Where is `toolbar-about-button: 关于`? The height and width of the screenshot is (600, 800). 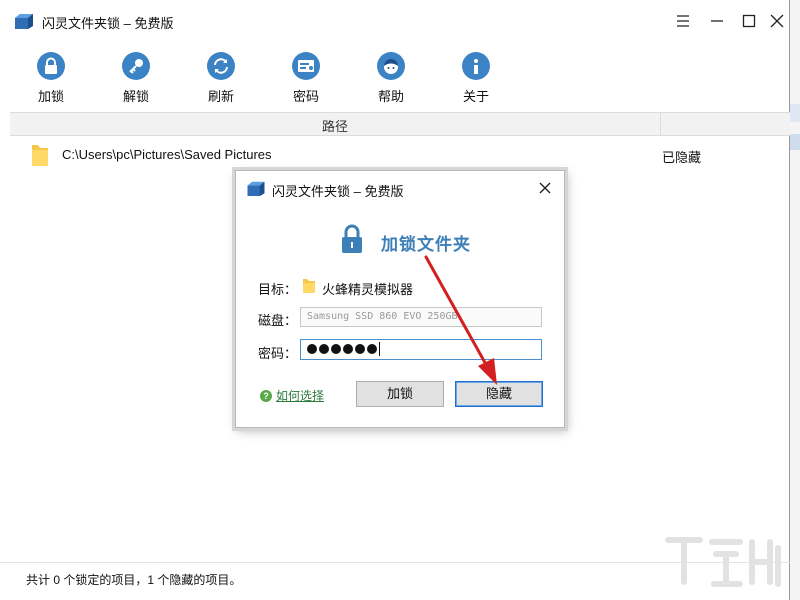
toolbar-about-button: 关于 is located at coordinates (476, 79).